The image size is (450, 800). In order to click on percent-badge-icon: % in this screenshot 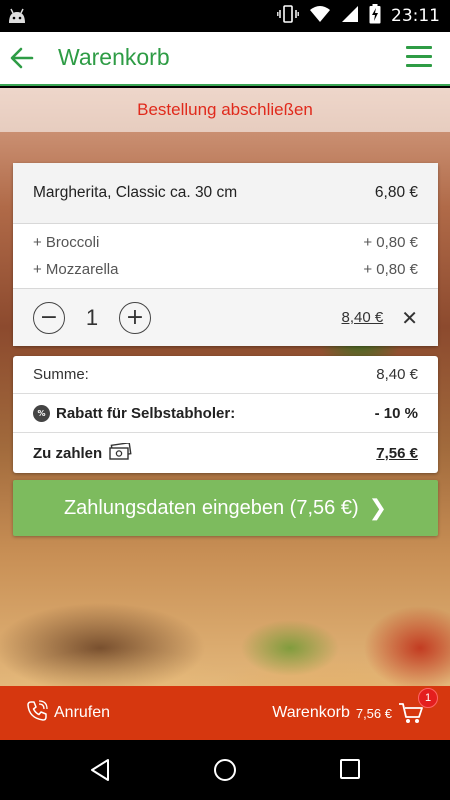, I will do `click(41, 413)`.